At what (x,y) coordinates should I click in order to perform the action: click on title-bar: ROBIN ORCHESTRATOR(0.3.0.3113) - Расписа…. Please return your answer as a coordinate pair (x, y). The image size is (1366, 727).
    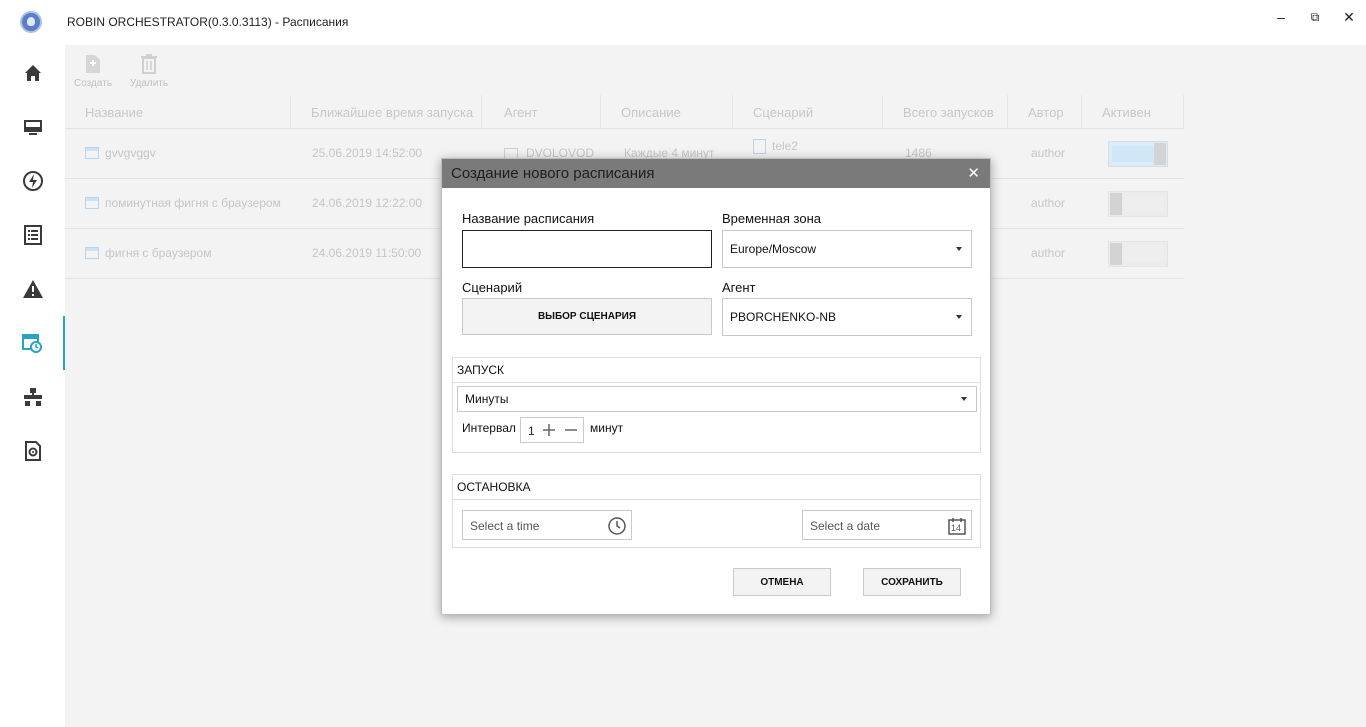
    Looking at the image, I should click on (683, 22).